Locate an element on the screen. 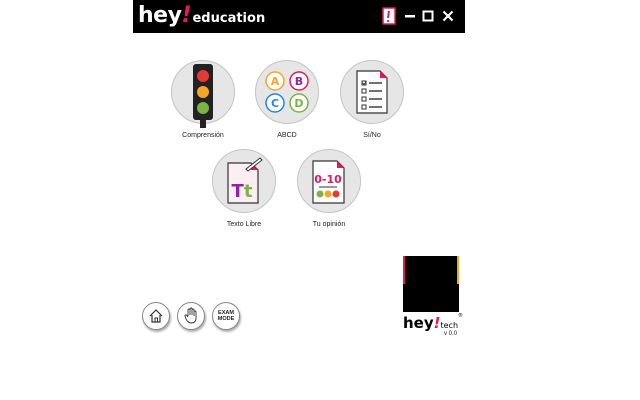 The width and height of the screenshot is (640, 400). abcd-icon: A B C D is located at coordinates (287, 92).